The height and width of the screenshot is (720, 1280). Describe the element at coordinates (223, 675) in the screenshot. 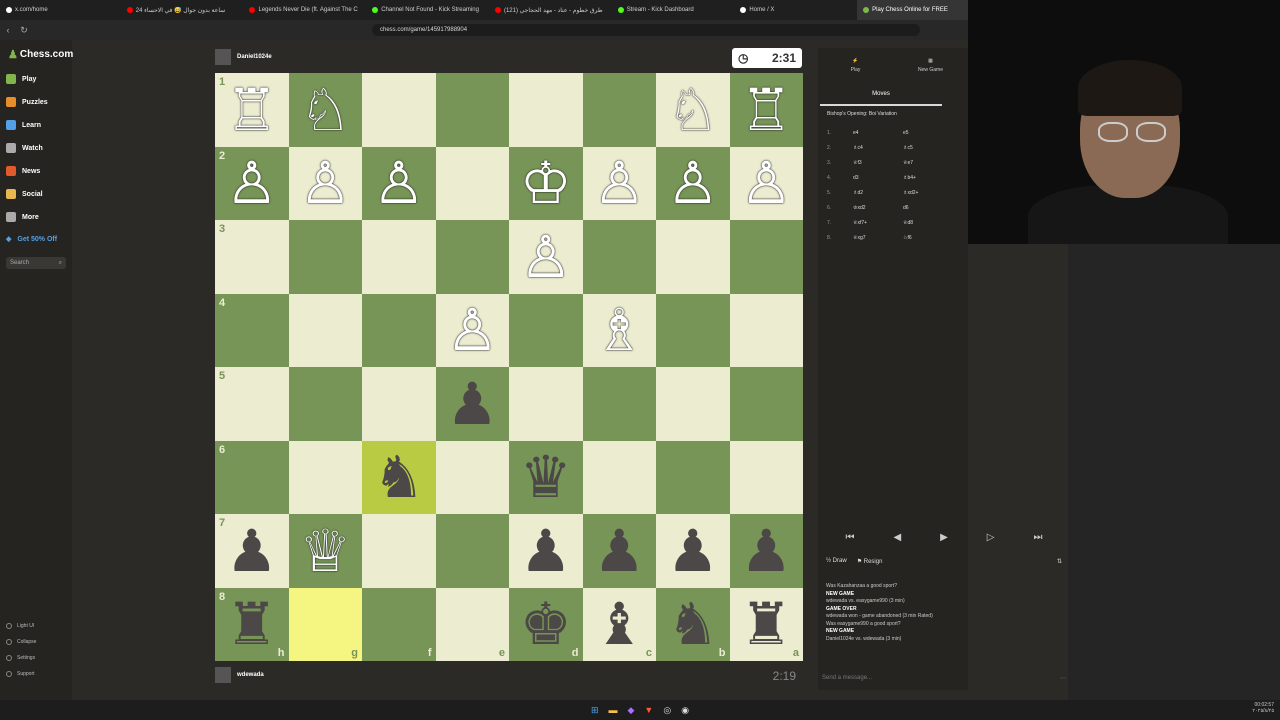

I see `avatar` at that location.